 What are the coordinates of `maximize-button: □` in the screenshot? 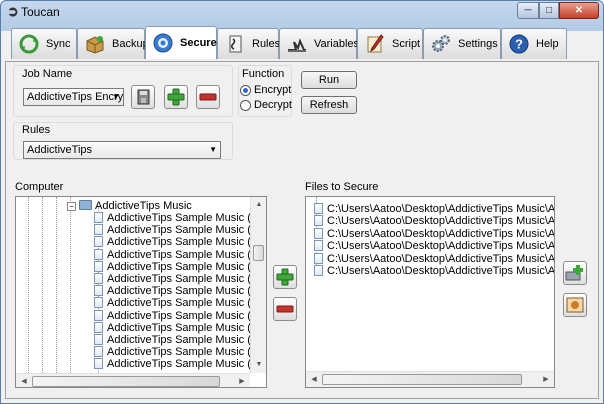 It's located at (549, 10).